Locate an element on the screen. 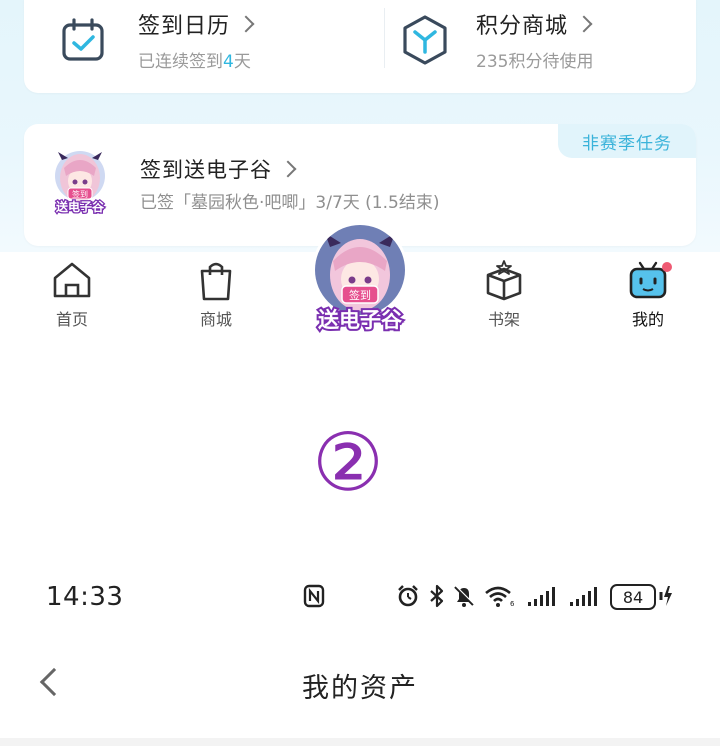 The width and height of the screenshot is (720, 746). task-avatar-label: 送电子谷 is located at coordinates (80, 206).